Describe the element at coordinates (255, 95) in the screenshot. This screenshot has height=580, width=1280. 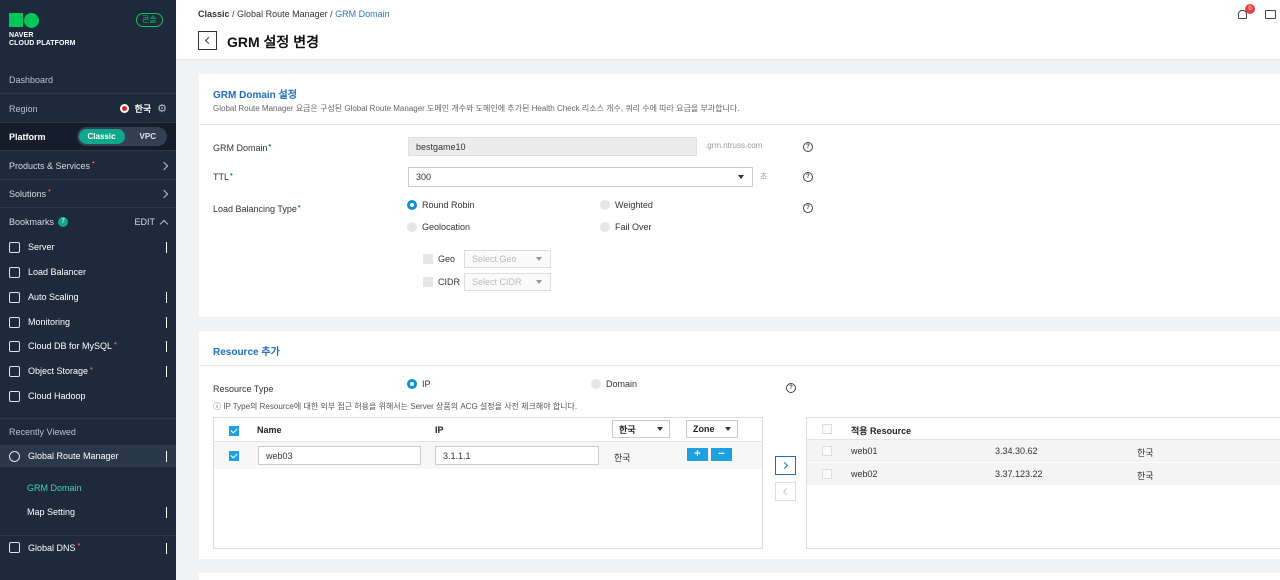
I see `card-title: GRM Domain 설정` at that location.